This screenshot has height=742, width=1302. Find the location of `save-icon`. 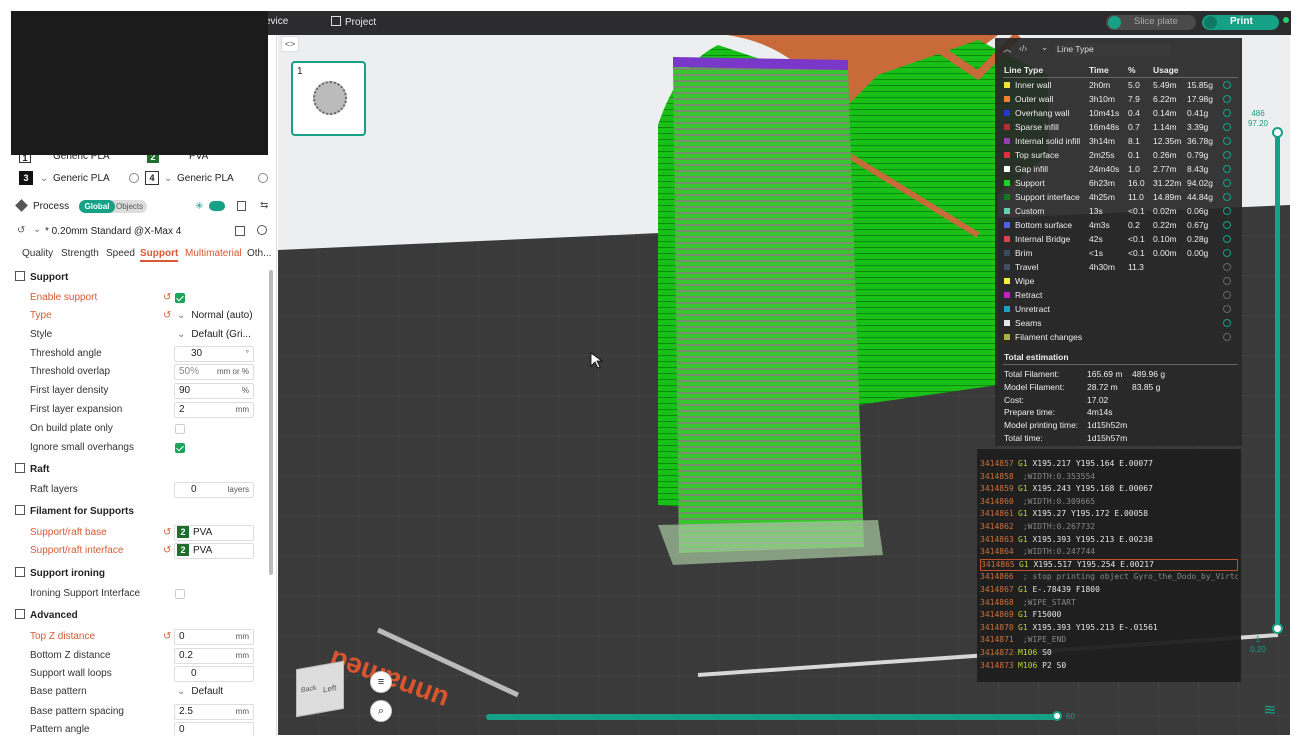

save-icon is located at coordinates (240, 231).